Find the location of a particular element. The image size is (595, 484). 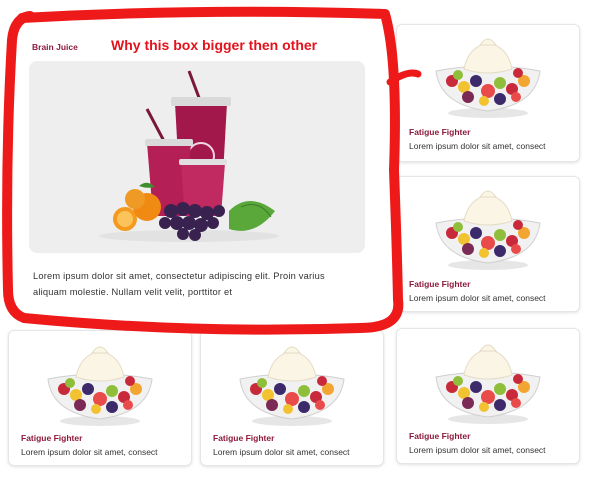

featured-product-title: Brain Juice is located at coordinates (55, 47).